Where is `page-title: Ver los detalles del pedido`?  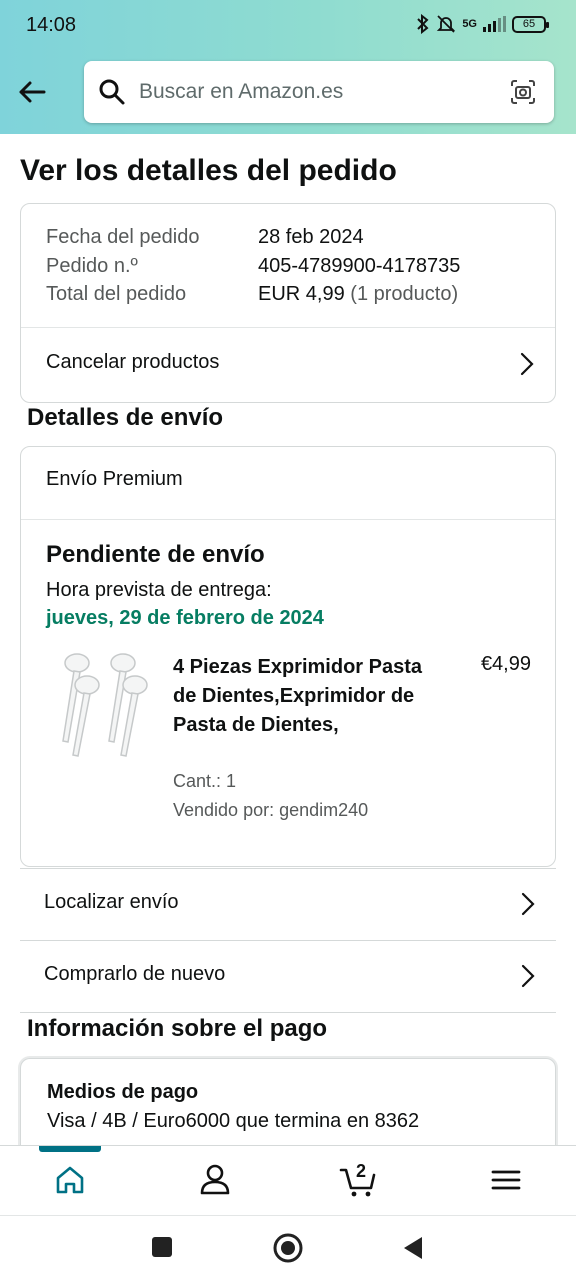
page-title: Ver los detalles del pedido is located at coordinates (208, 170).